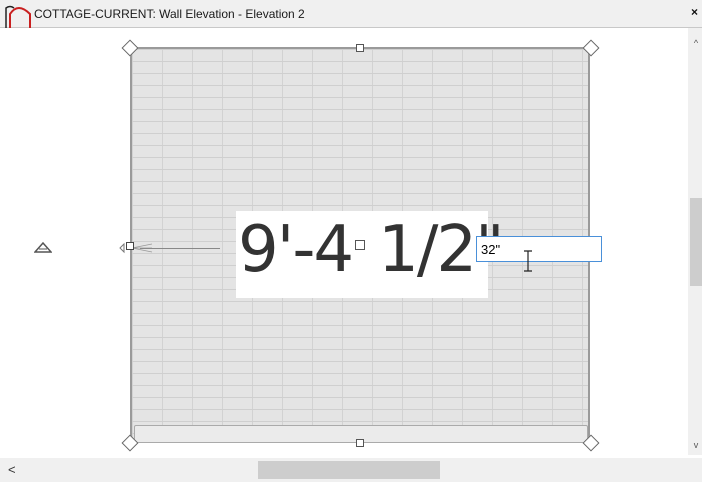 The image size is (702, 482). What do you see at coordinates (296, 250) in the screenshot?
I see `dimension-value-feet: 9'-4` at bounding box center [296, 250].